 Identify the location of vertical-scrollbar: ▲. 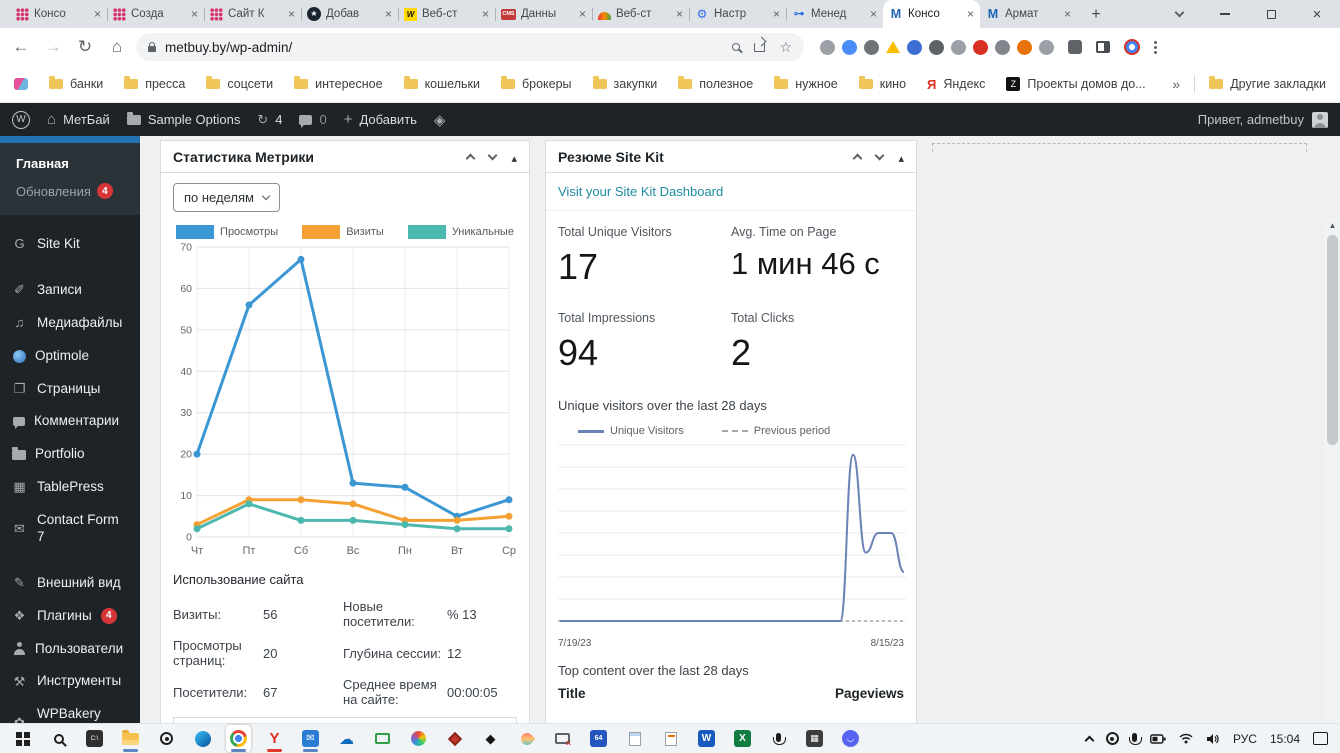
(1332, 470).